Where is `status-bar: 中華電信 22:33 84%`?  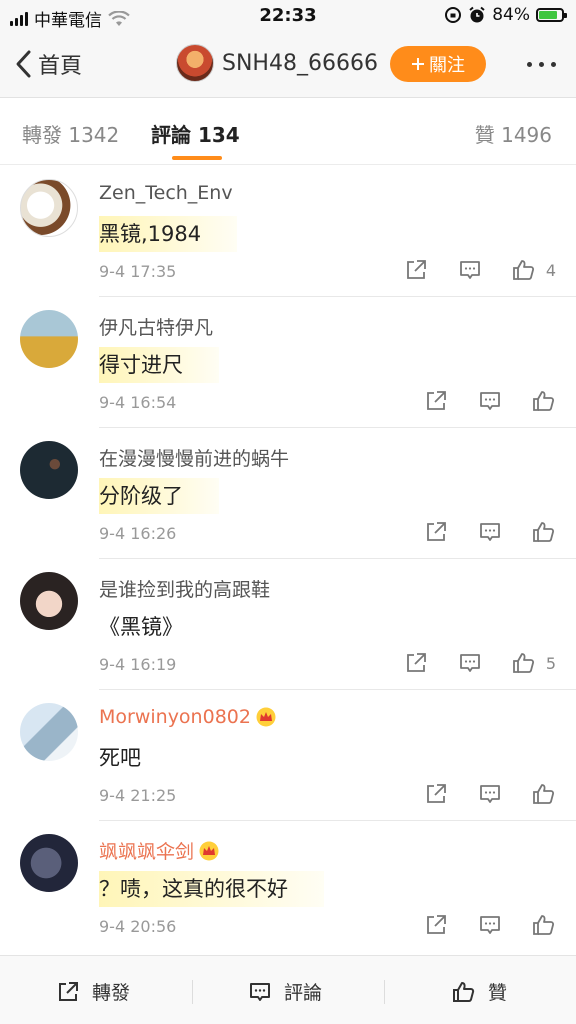
status-bar: 中華電信 22:33 84% is located at coordinates (288, 16).